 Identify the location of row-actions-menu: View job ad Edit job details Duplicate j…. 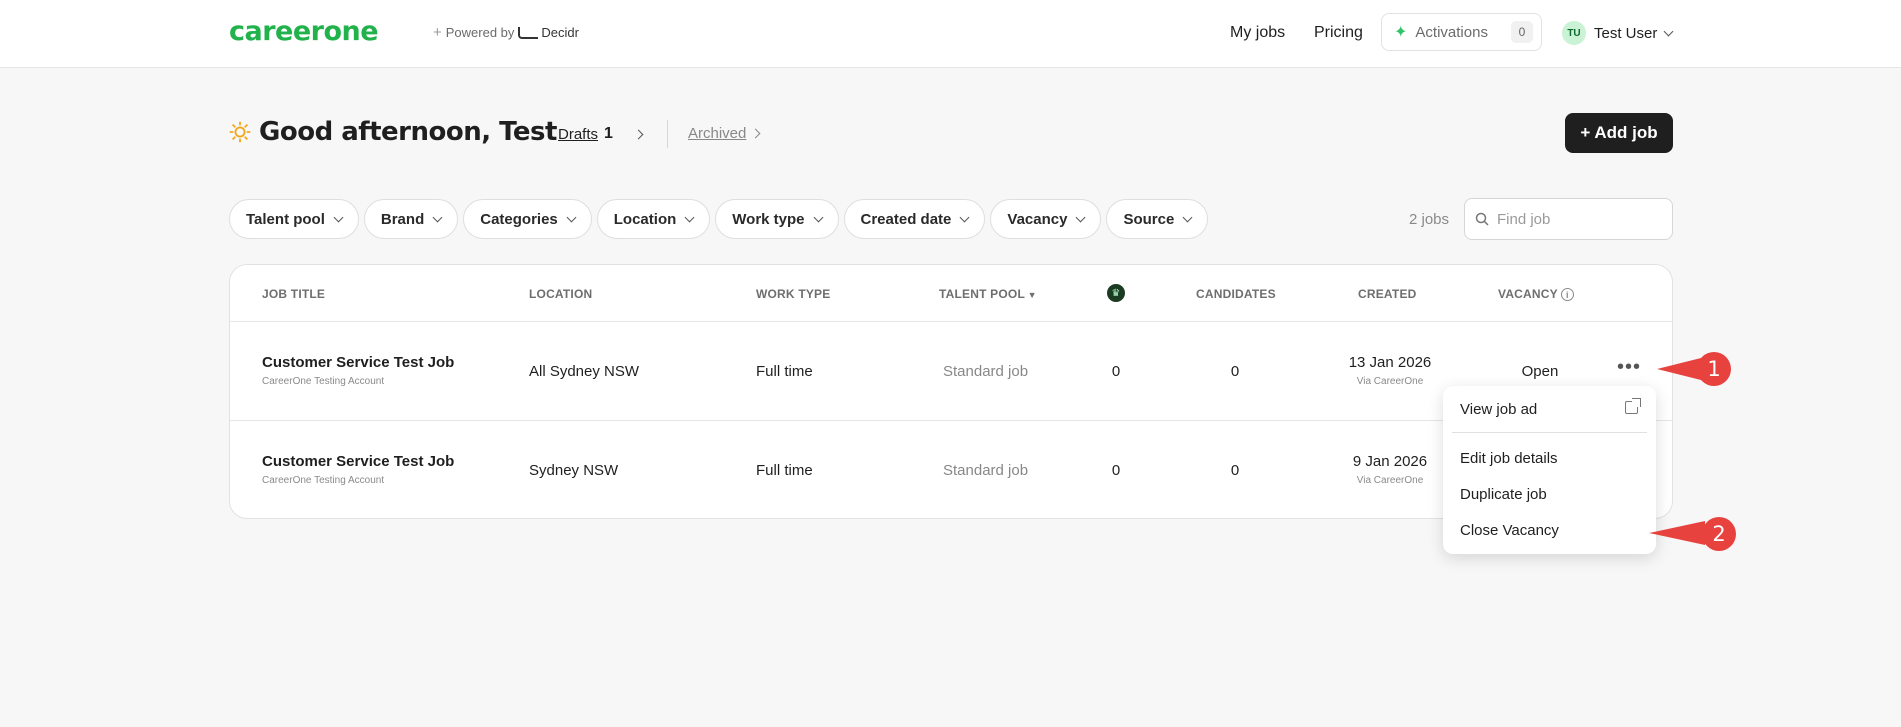
(1549, 470).